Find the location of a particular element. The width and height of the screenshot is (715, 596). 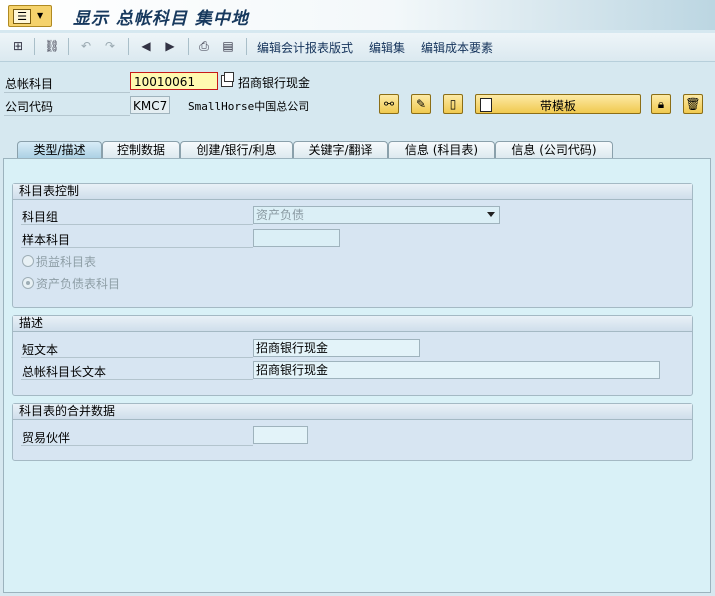

title-bar: ☰ ▼ 显示 总帐科目 集中地 is located at coordinates (357, 15).